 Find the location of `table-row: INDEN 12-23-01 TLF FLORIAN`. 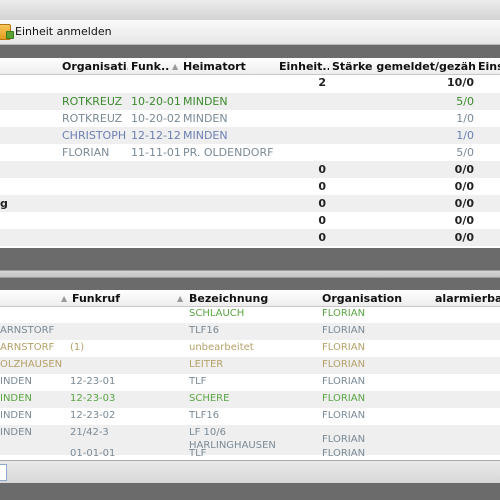

table-row: INDEN 12-23-01 TLF FLORIAN is located at coordinates (250, 382).